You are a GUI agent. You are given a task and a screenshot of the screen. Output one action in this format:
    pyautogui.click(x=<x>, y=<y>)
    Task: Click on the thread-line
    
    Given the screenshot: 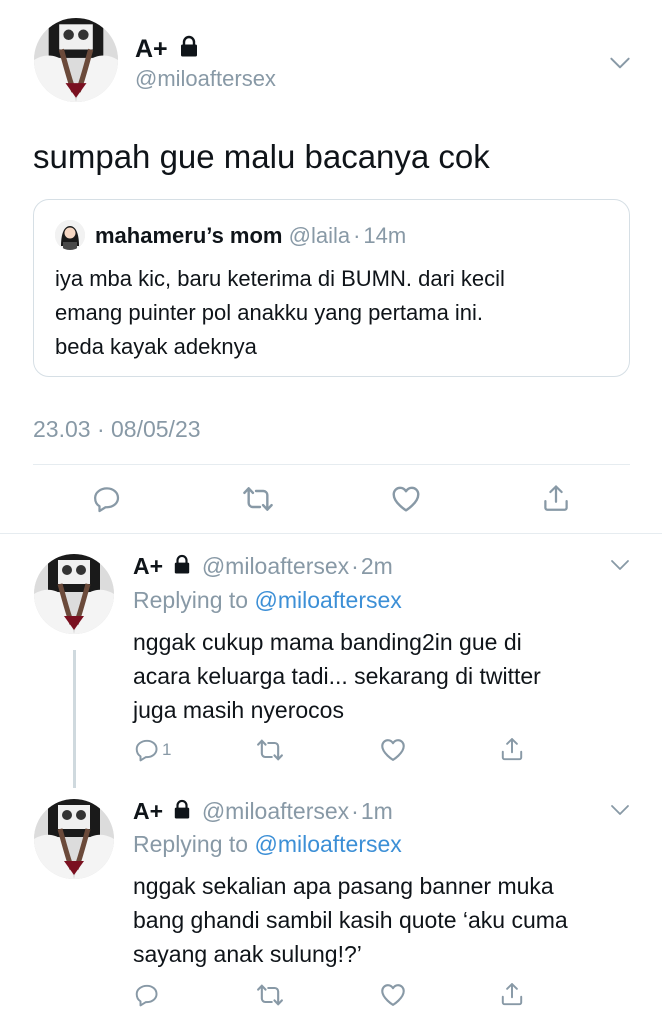 What is the action you would take?
    pyautogui.click(x=74, y=719)
    